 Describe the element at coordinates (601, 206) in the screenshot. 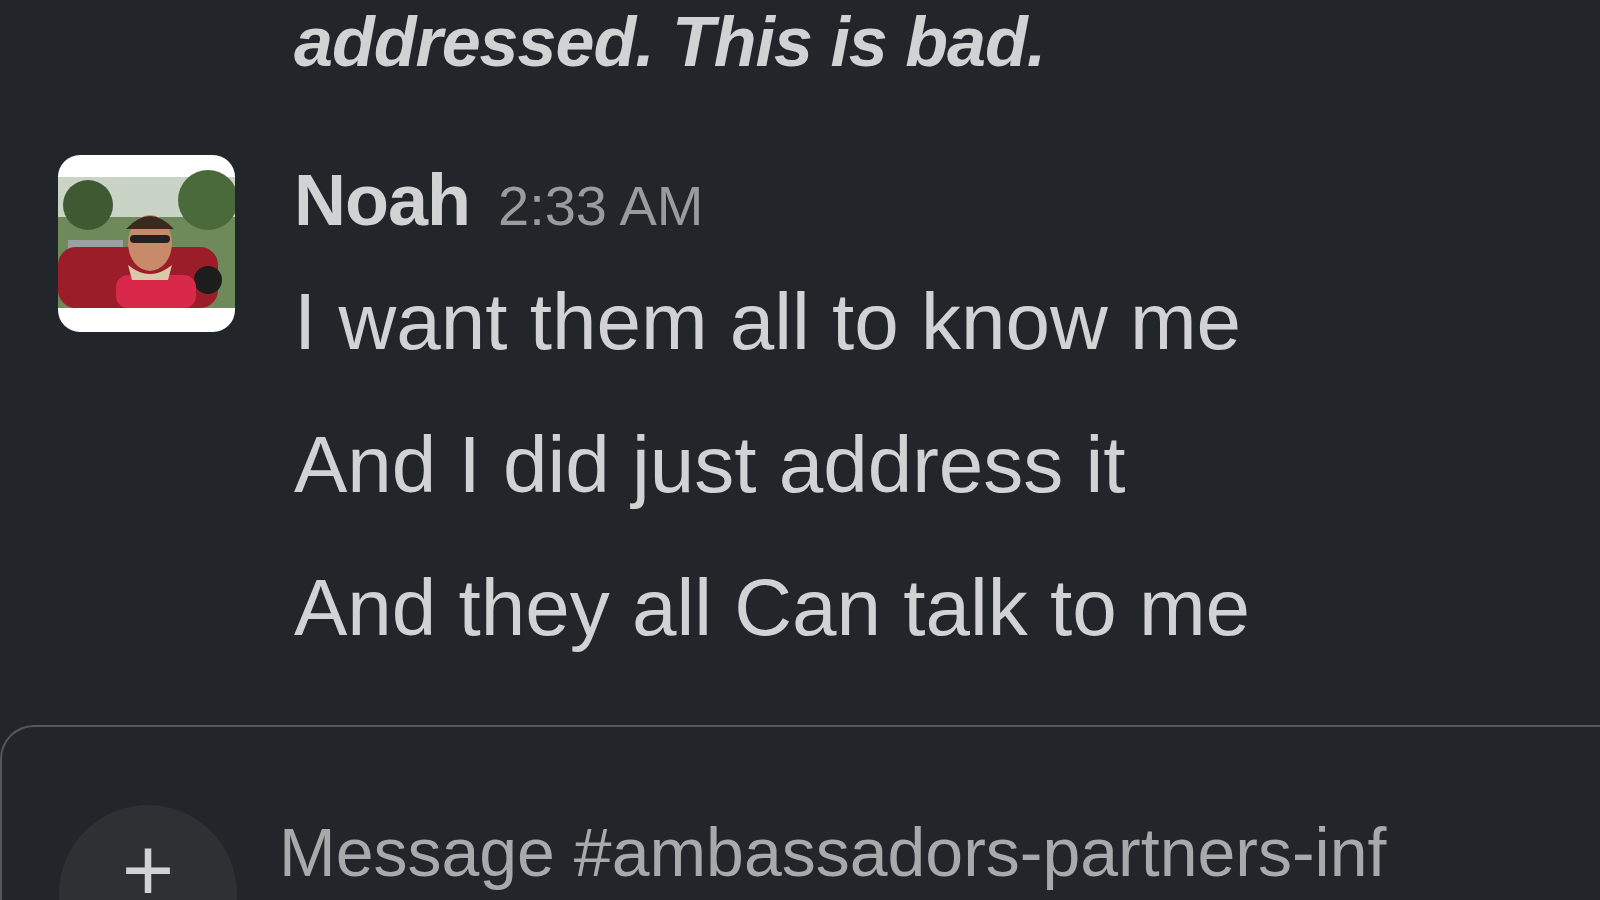

I see `timestamp: 2:33 AM` at that location.